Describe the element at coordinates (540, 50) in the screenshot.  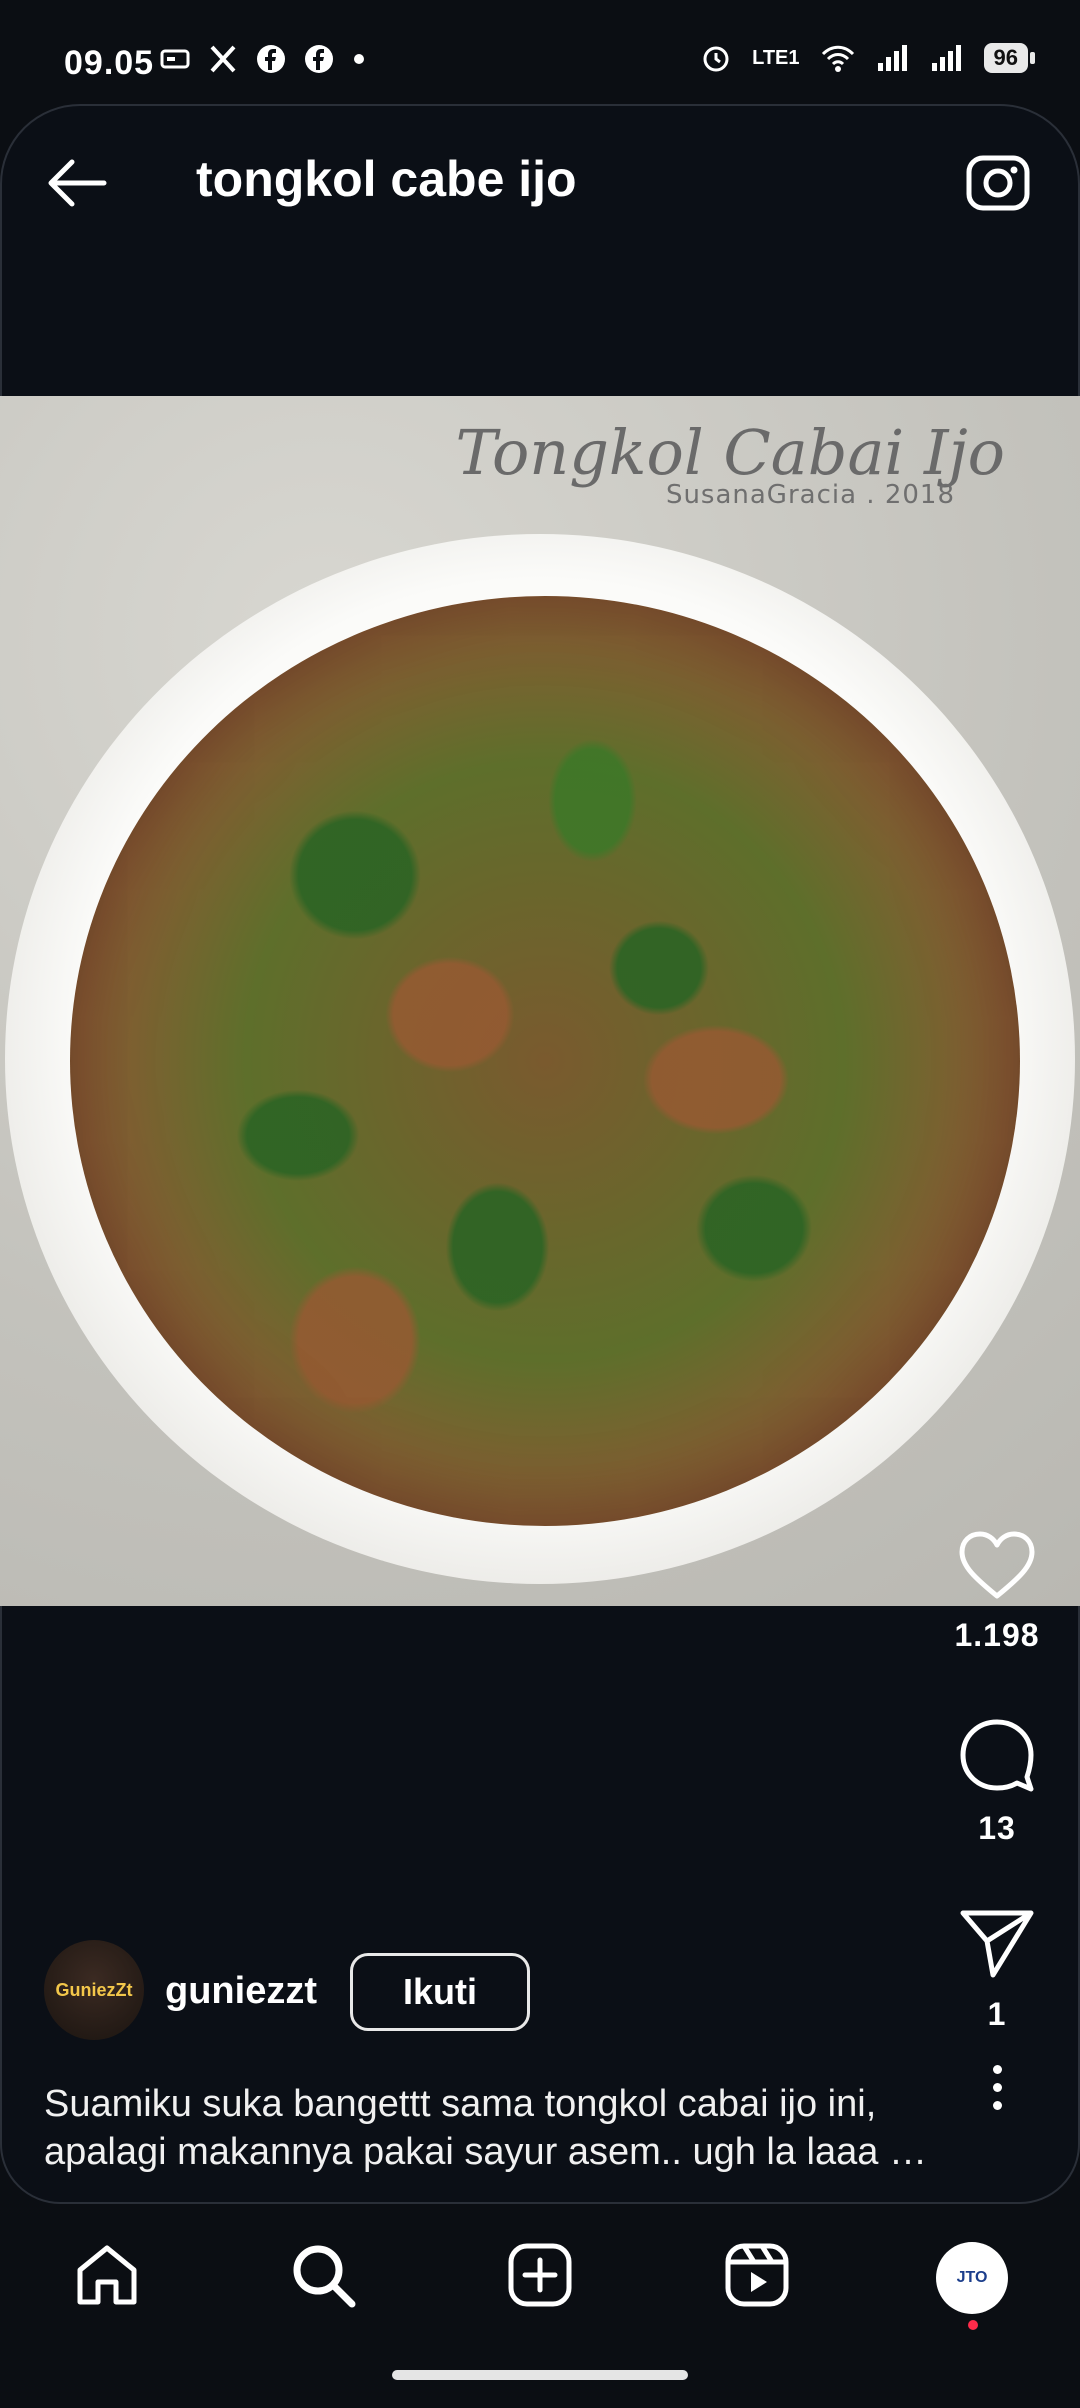
I see `status-bar: 09.05 LTE1 96` at that location.